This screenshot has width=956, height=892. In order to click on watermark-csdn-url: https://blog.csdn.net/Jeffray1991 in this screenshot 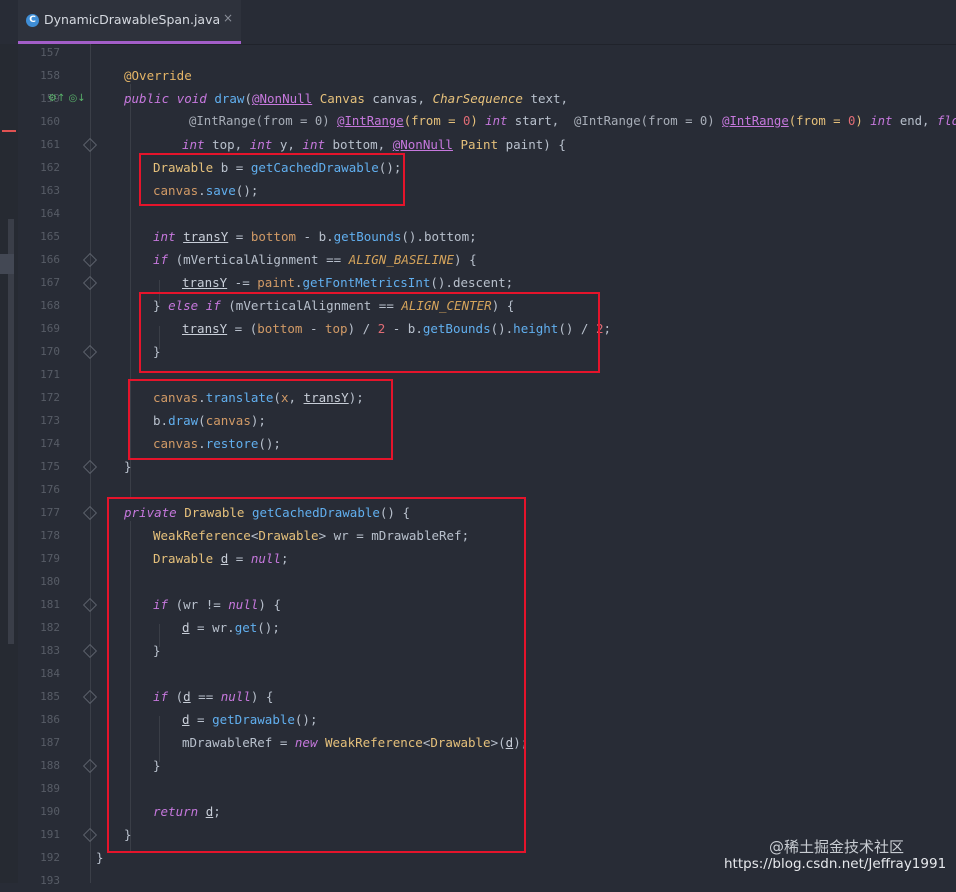, I will do `click(835, 864)`.